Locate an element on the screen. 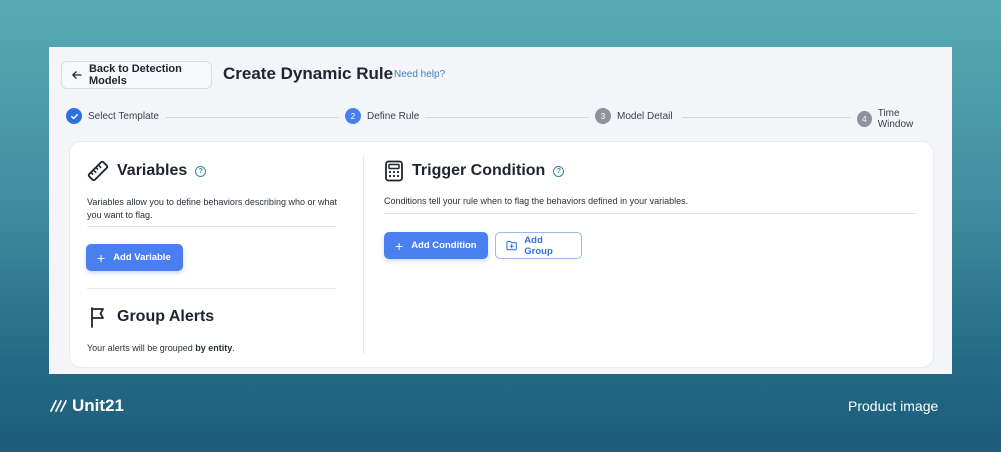 The width and height of the screenshot is (1001, 452). add-condition-label: Add Condition is located at coordinates (444, 245).